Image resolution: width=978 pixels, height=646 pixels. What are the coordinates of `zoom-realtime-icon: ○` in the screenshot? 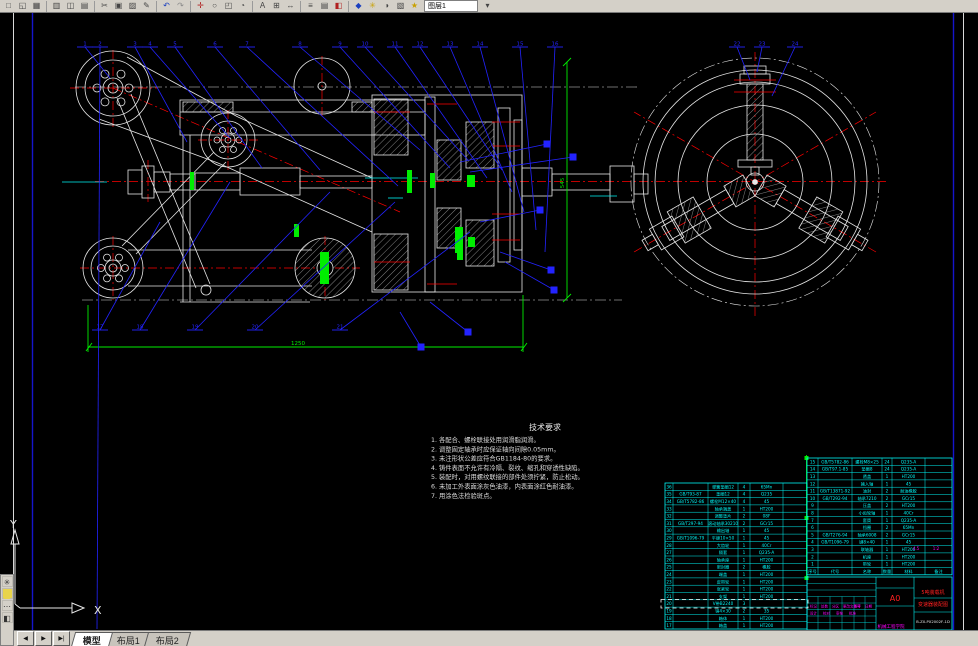 It's located at (214, 6).